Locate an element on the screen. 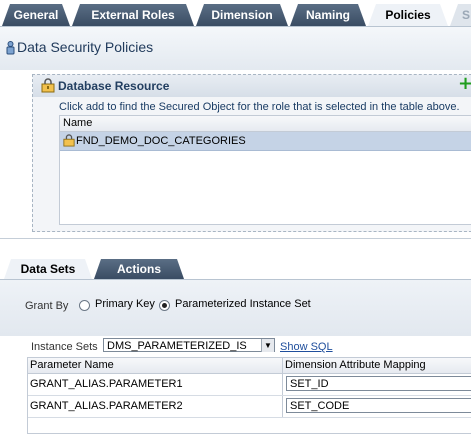 The height and width of the screenshot is (434, 471). table-row: FND_DEMO_DOC_CATEGORIES is located at coordinates (265, 141).